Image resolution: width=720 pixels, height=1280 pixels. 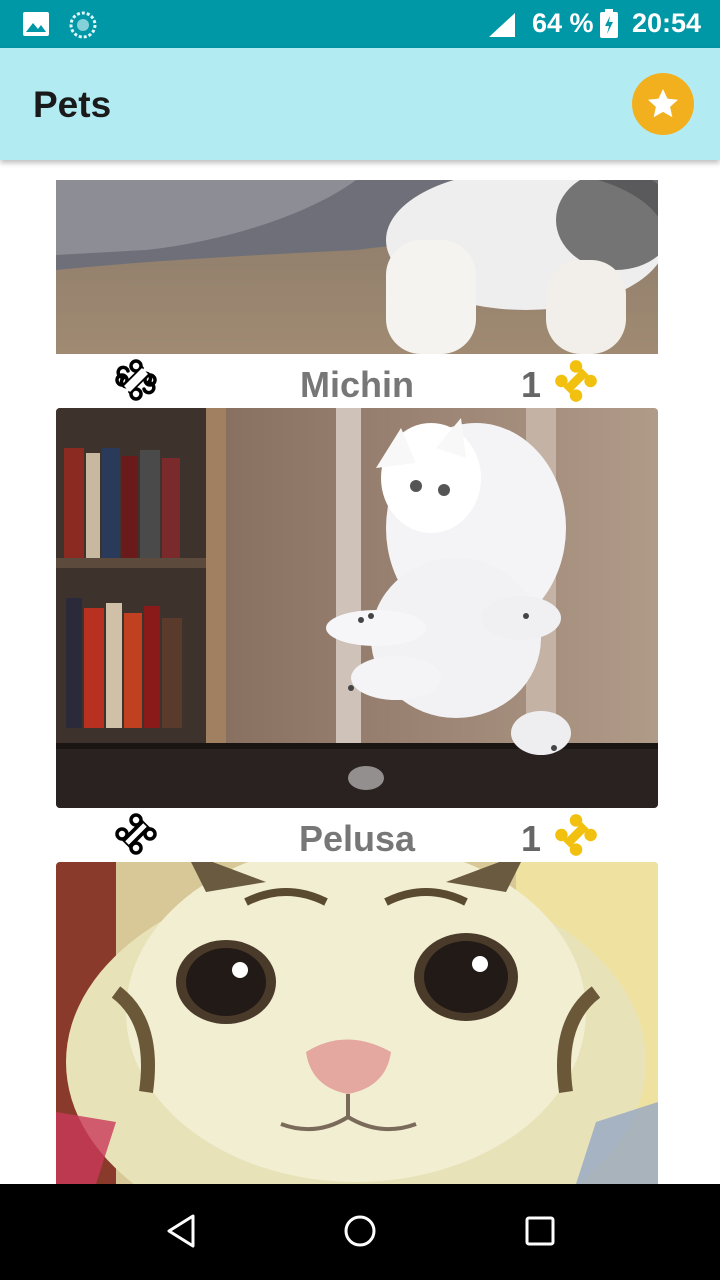 What do you see at coordinates (540, 1231) in the screenshot?
I see `recents-icon` at bounding box center [540, 1231].